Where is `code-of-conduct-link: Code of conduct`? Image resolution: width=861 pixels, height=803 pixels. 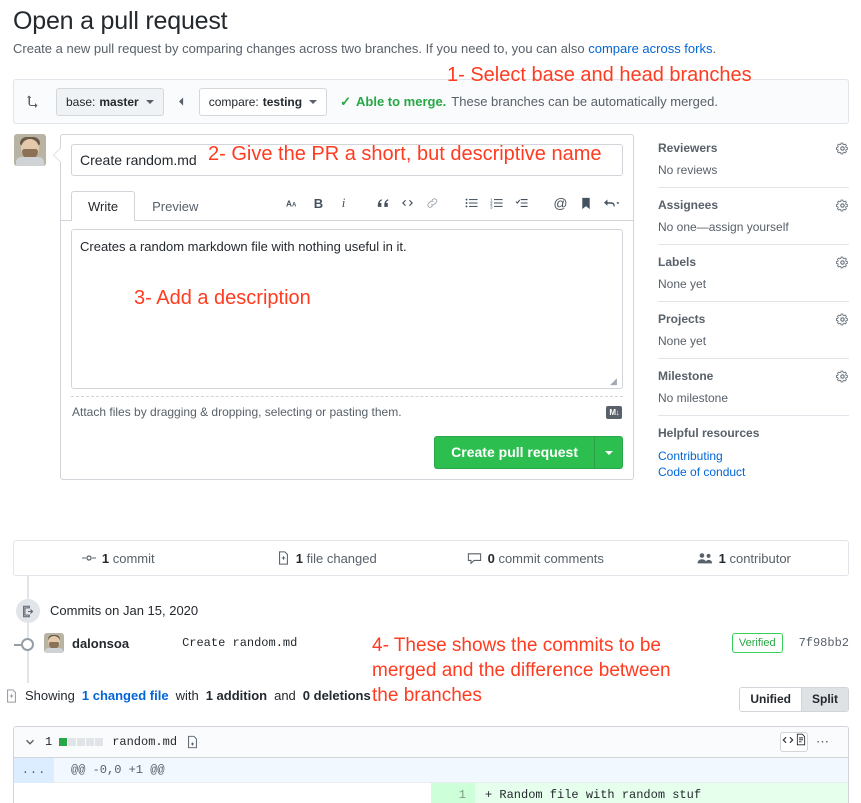 code-of-conduct-link: Code of conduct is located at coordinates (753, 472).